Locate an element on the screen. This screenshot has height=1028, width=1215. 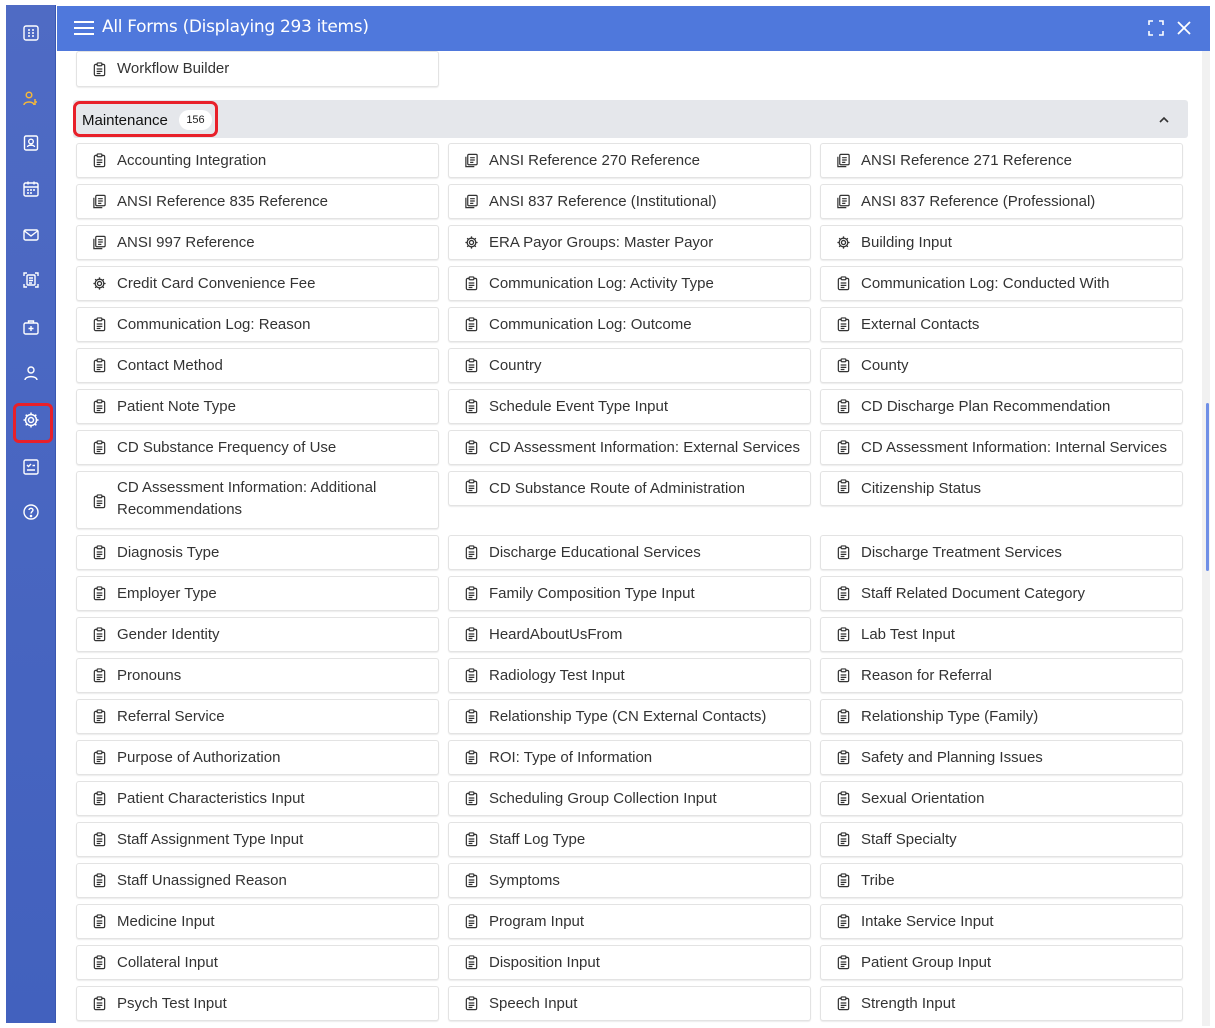
form-card-tribe: Tribe is located at coordinates (1001, 880).